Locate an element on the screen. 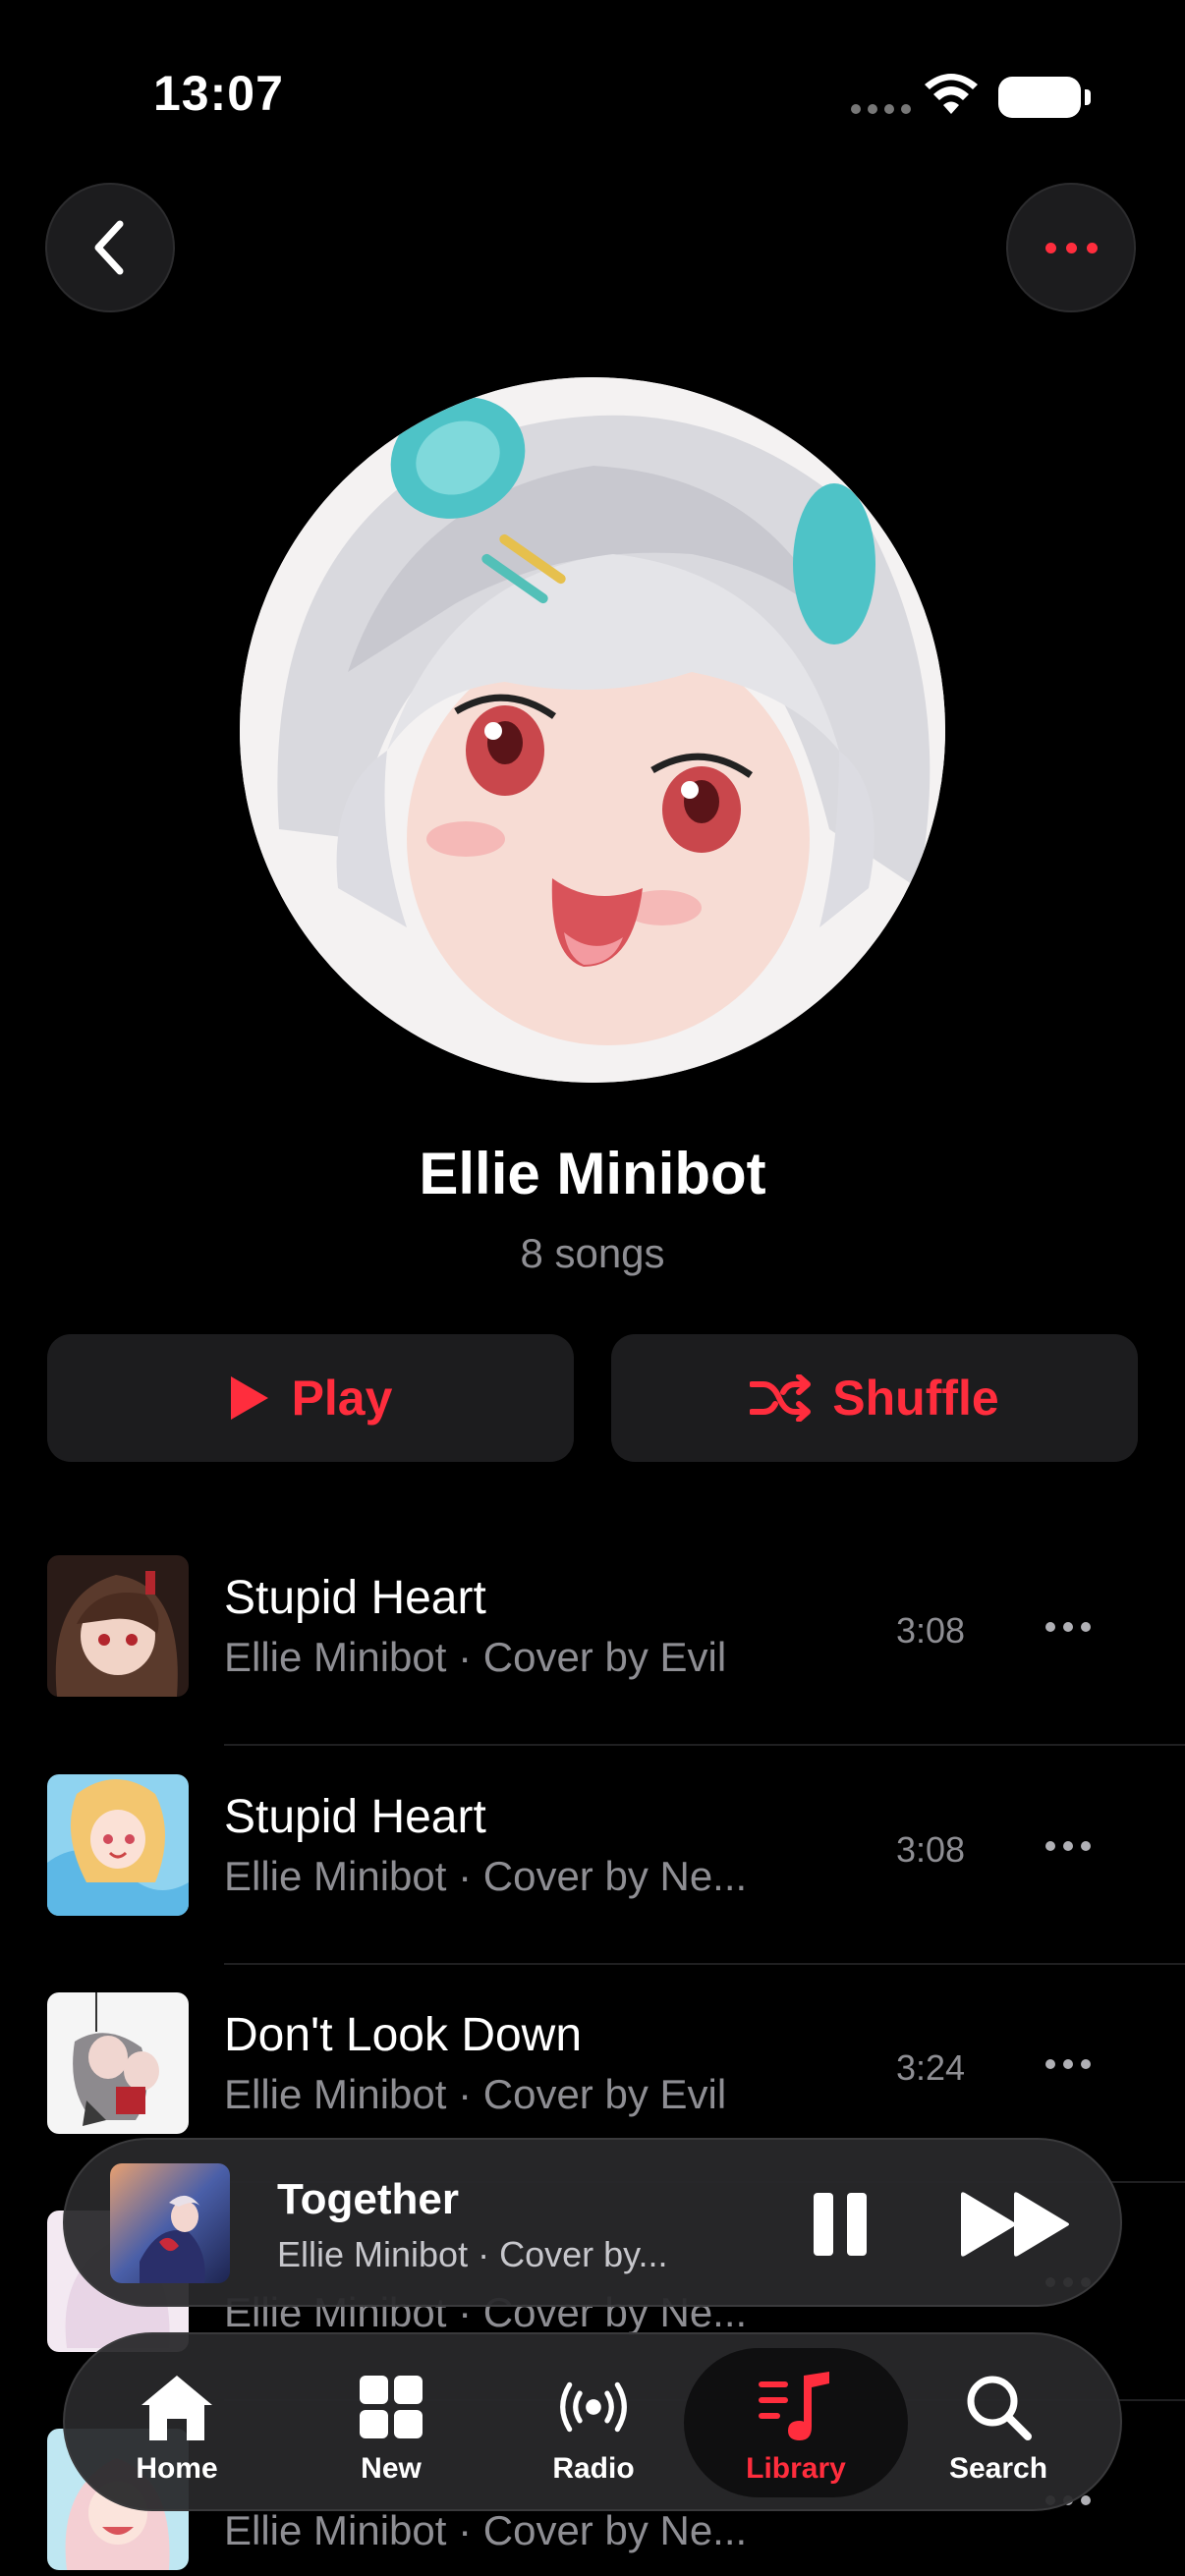 The height and width of the screenshot is (2576, 1185). play-label: Play is located at coordinates (342, 1398).